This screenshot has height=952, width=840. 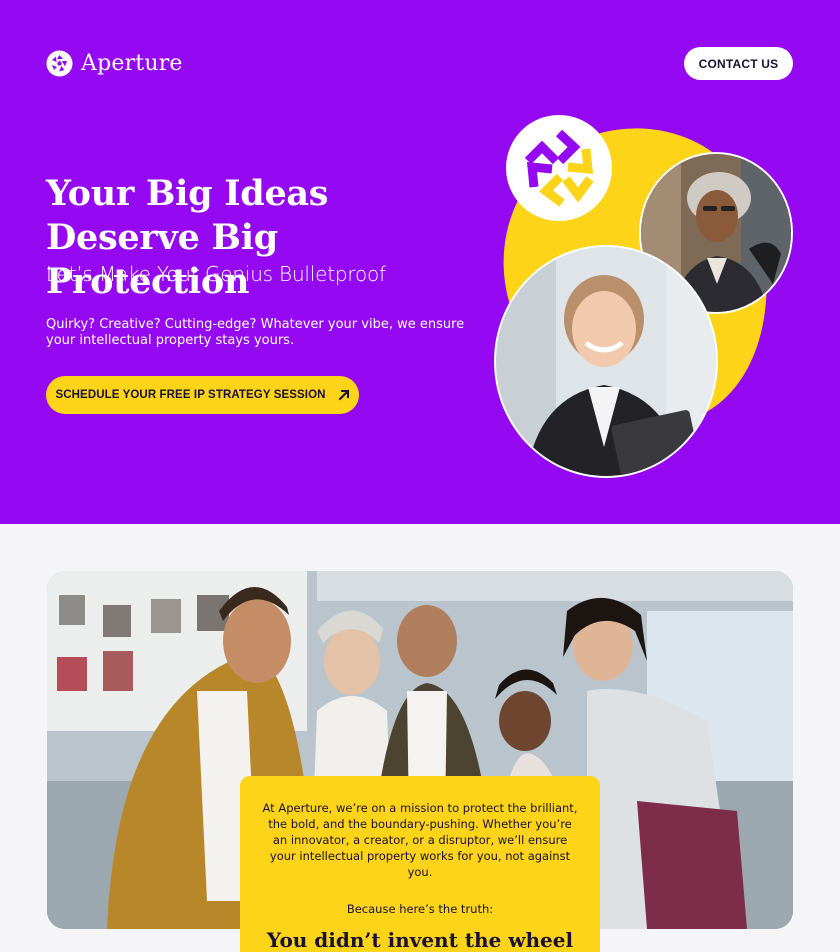 What do you see at coordinates (132, 63) in the screenshot?
I see `brand-name: Aperture` at bounding box center [132, 63].